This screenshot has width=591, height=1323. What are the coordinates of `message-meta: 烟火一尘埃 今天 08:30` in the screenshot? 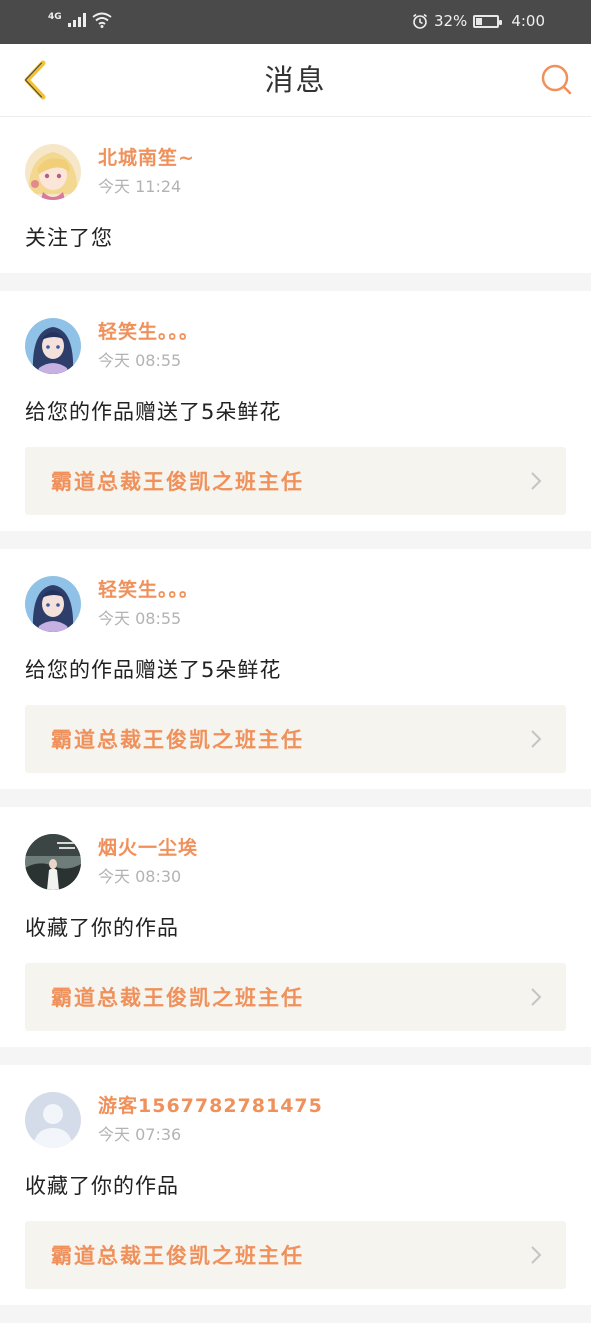 It's located at (148, 862).